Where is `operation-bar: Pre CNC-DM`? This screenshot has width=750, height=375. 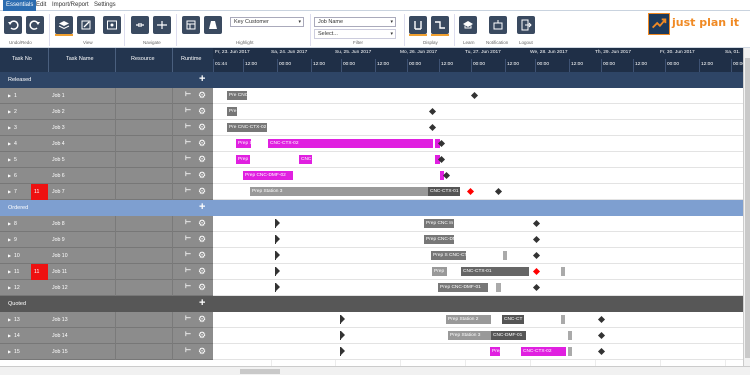 operation-bar: Pre CNC-DM is located at coordinates (237, 95).